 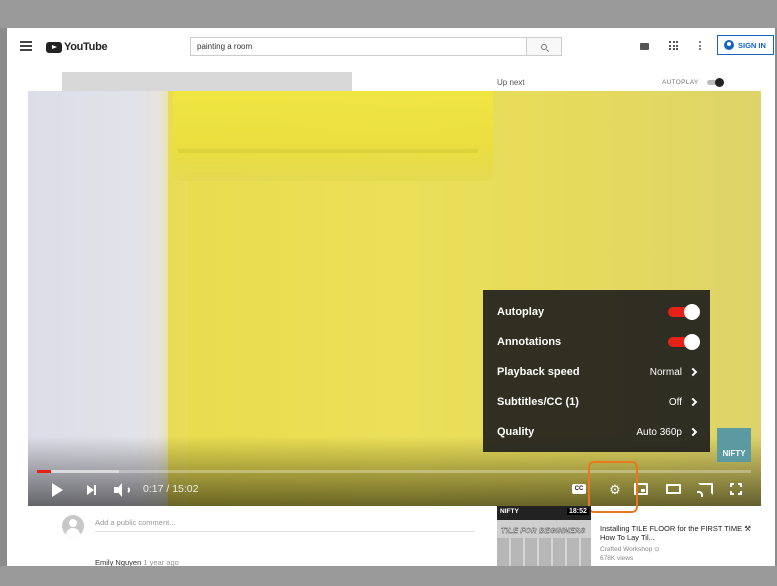 What do you see at coordinates (161, 562) in the screenshot?
I see `comment-timestamp: 1 year ago` at bounding box center [161, 562].